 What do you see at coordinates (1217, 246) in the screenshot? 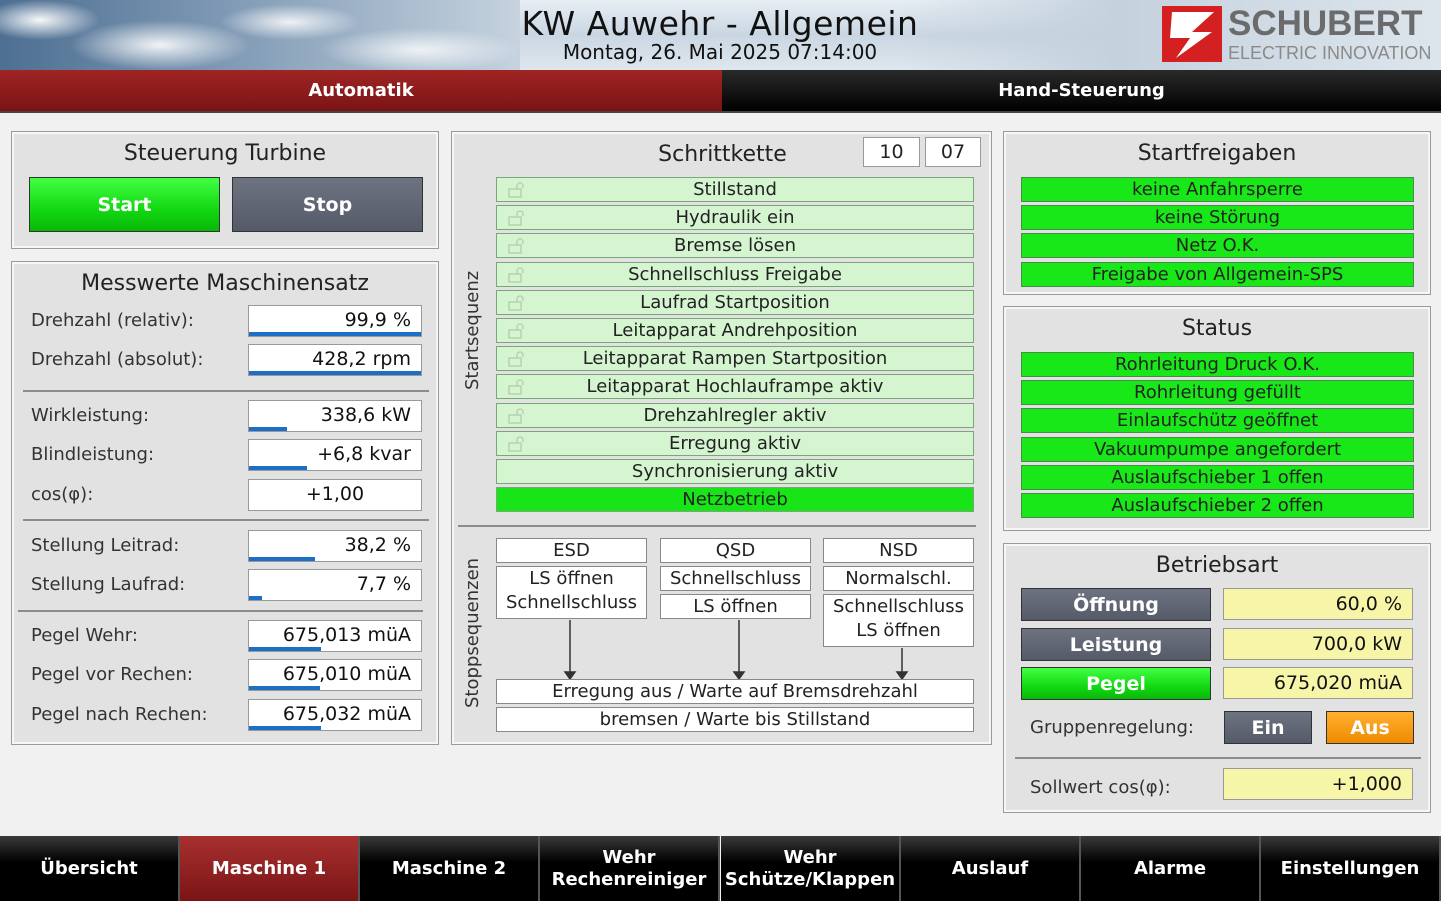
I see `startfreigabe-indicator: Netz O.K.` at bounding box center [1217, 246].